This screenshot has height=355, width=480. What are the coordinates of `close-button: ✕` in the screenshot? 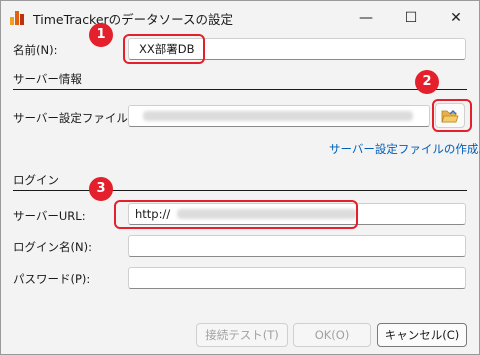 It's located at (456, 18).